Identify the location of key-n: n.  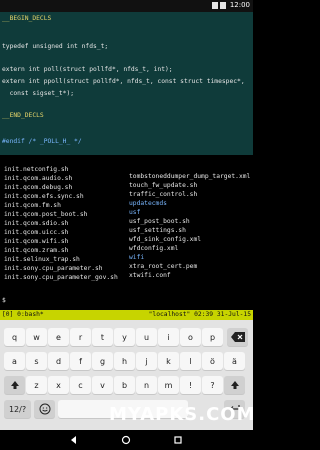
(146, 385).